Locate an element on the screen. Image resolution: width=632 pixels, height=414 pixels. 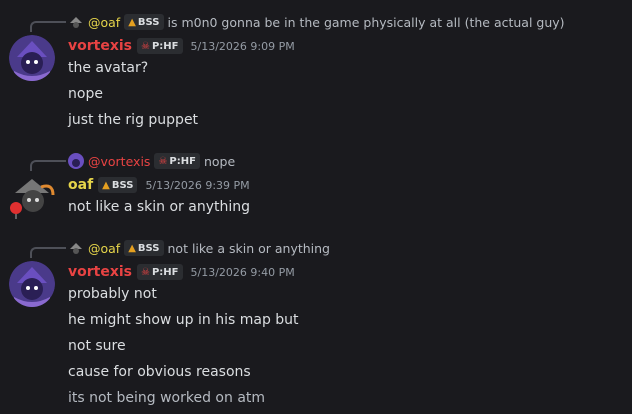
message-line: cause for obvious reasons is located at coordinates (159, 372).